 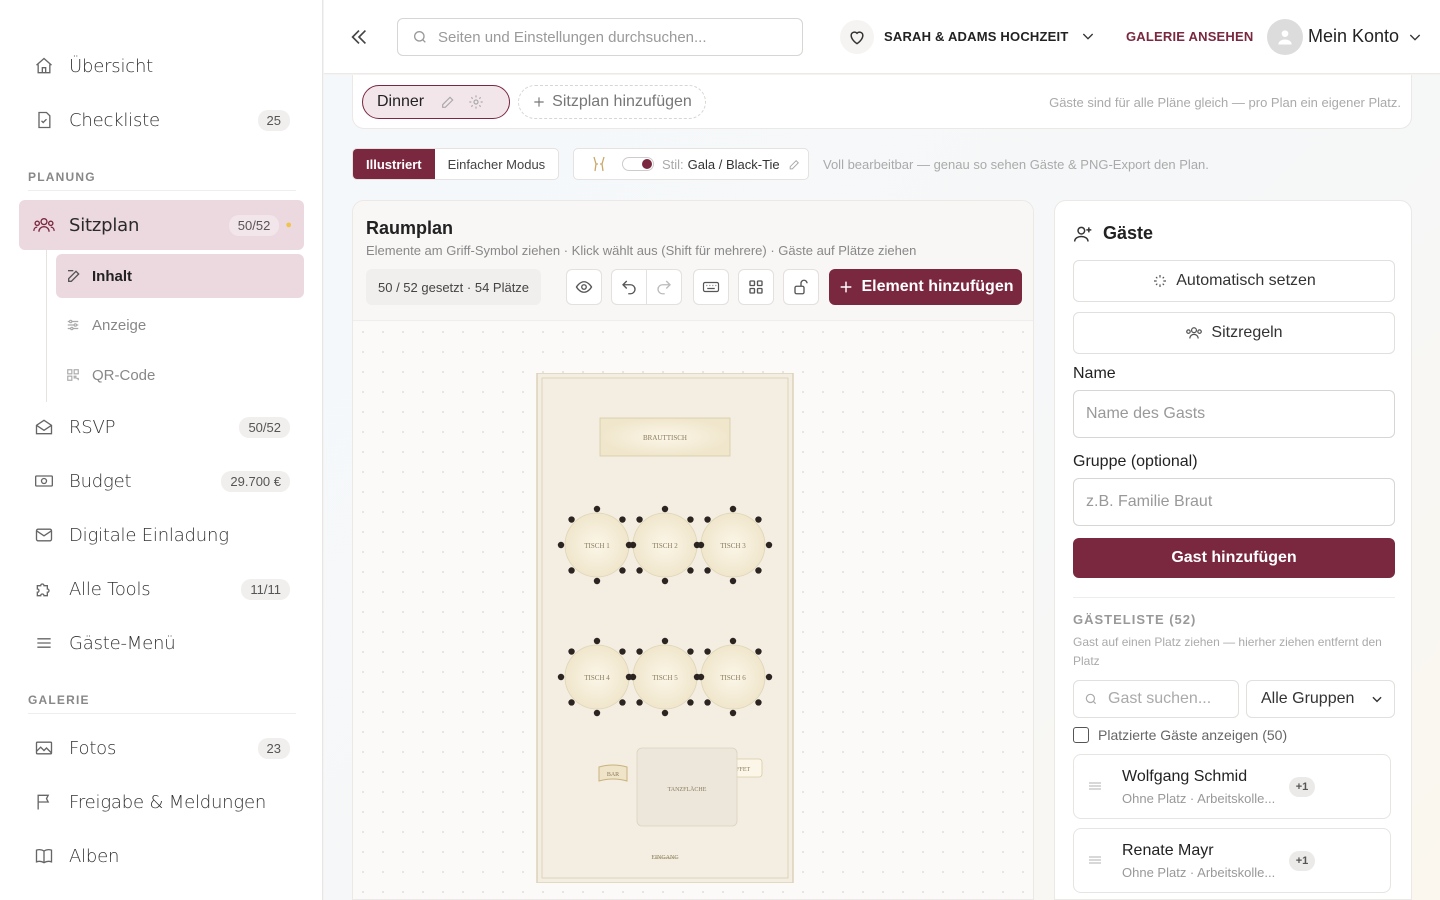 I want to click on checkbox, so click(x=1081, y=735).